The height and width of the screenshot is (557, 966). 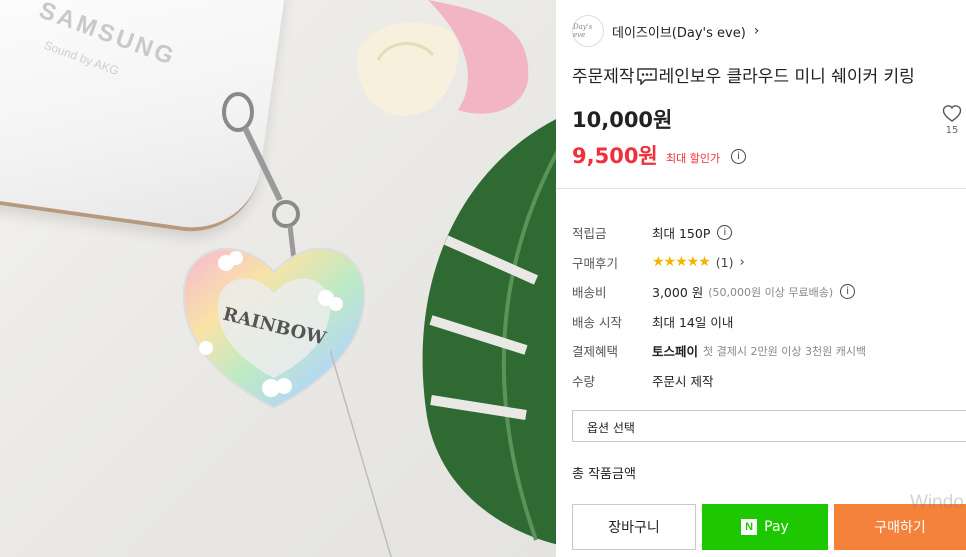 What do you see at coordinates (622, 120) in the screenshot?
I see `original-price: 10,000원` at bounding box center [622, 120].